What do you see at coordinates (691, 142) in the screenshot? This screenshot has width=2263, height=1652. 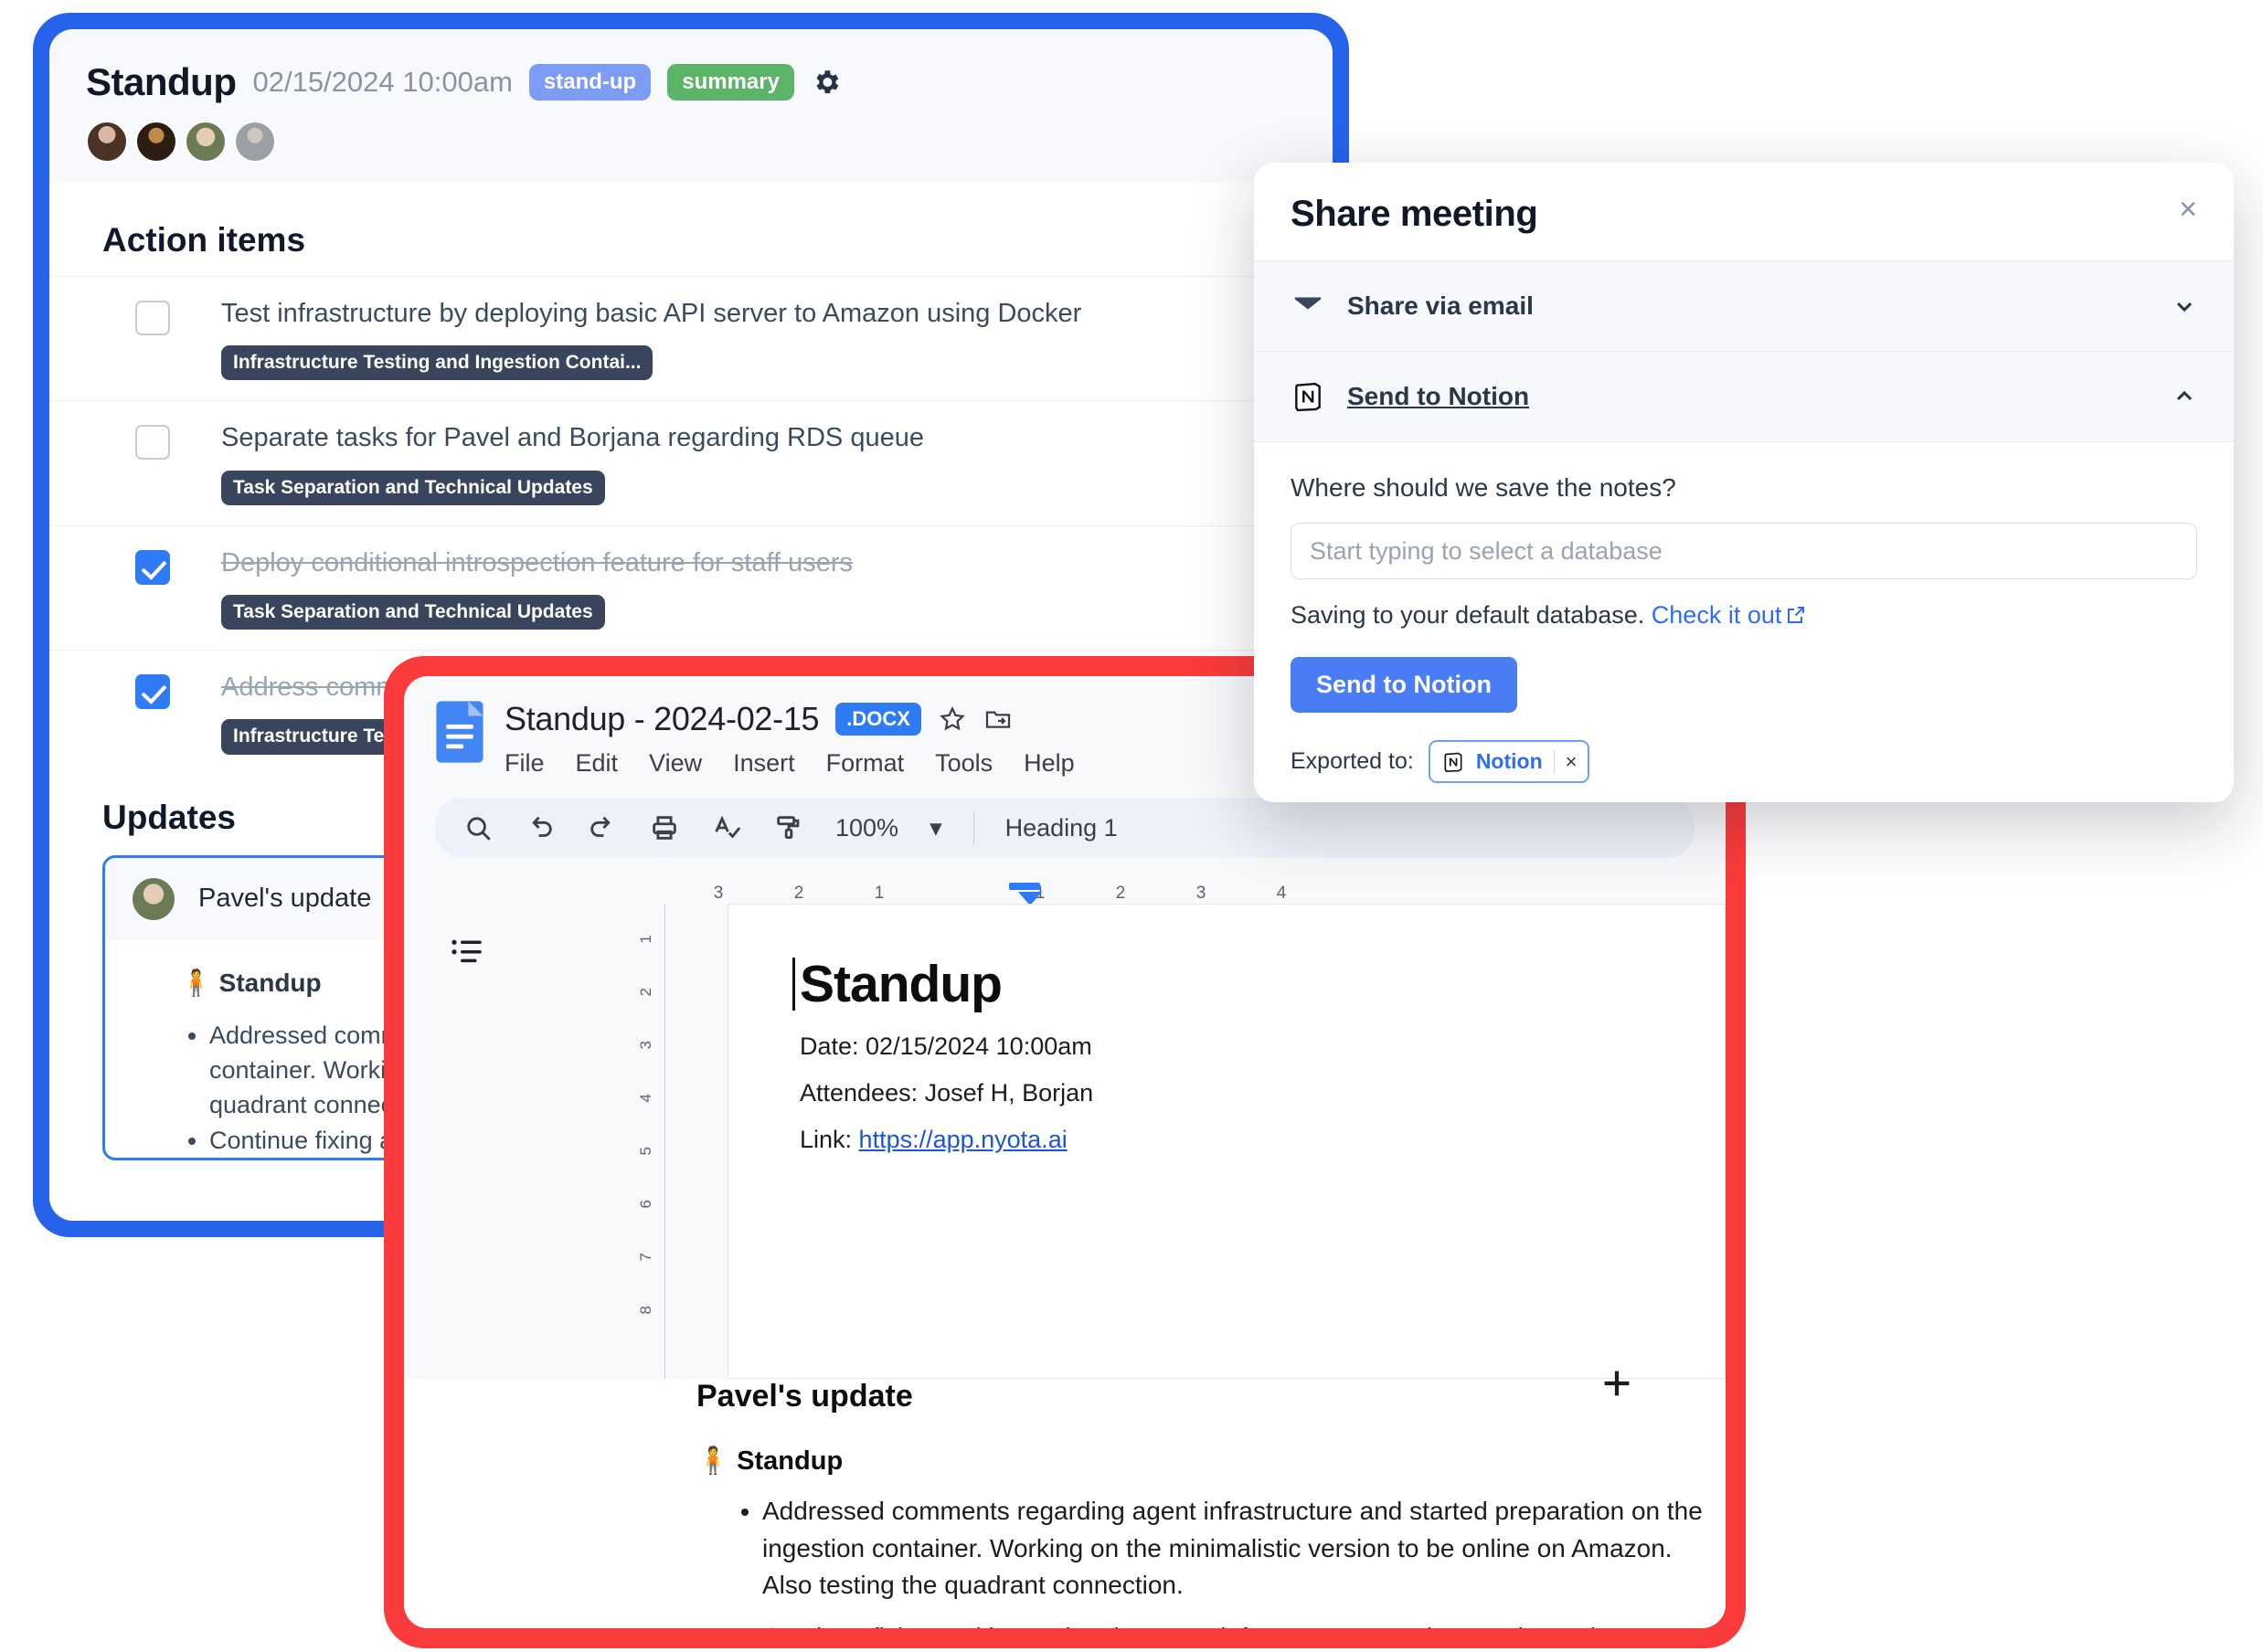 I see `attendee-avatars` at bounding box center [691, 142].